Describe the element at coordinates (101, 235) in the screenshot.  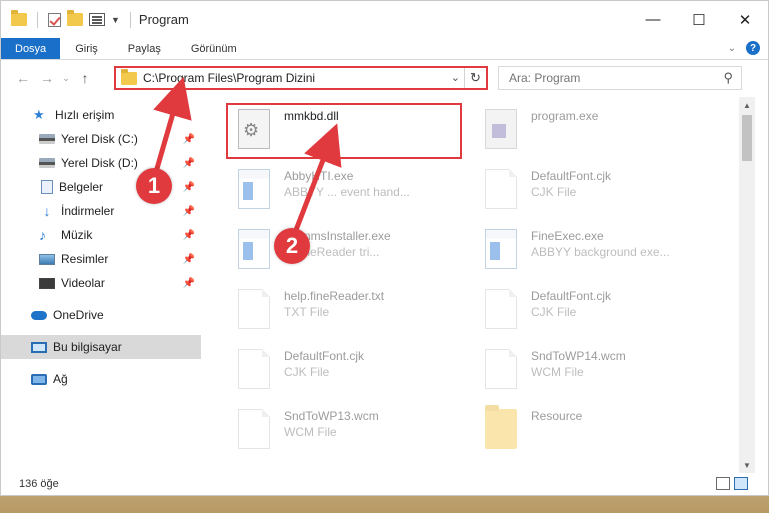
I see `sidebar-item-music: ♪ Müzik 📌` at that location.